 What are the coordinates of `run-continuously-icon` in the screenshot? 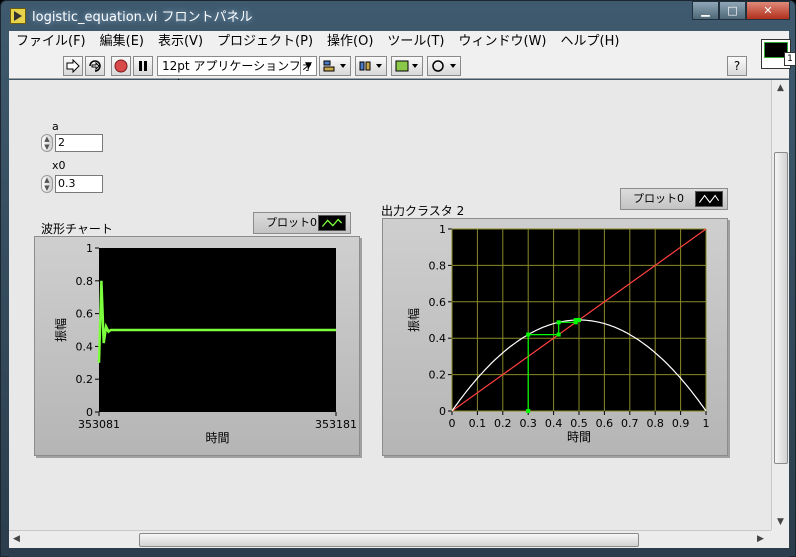 It's located at (95, 66).